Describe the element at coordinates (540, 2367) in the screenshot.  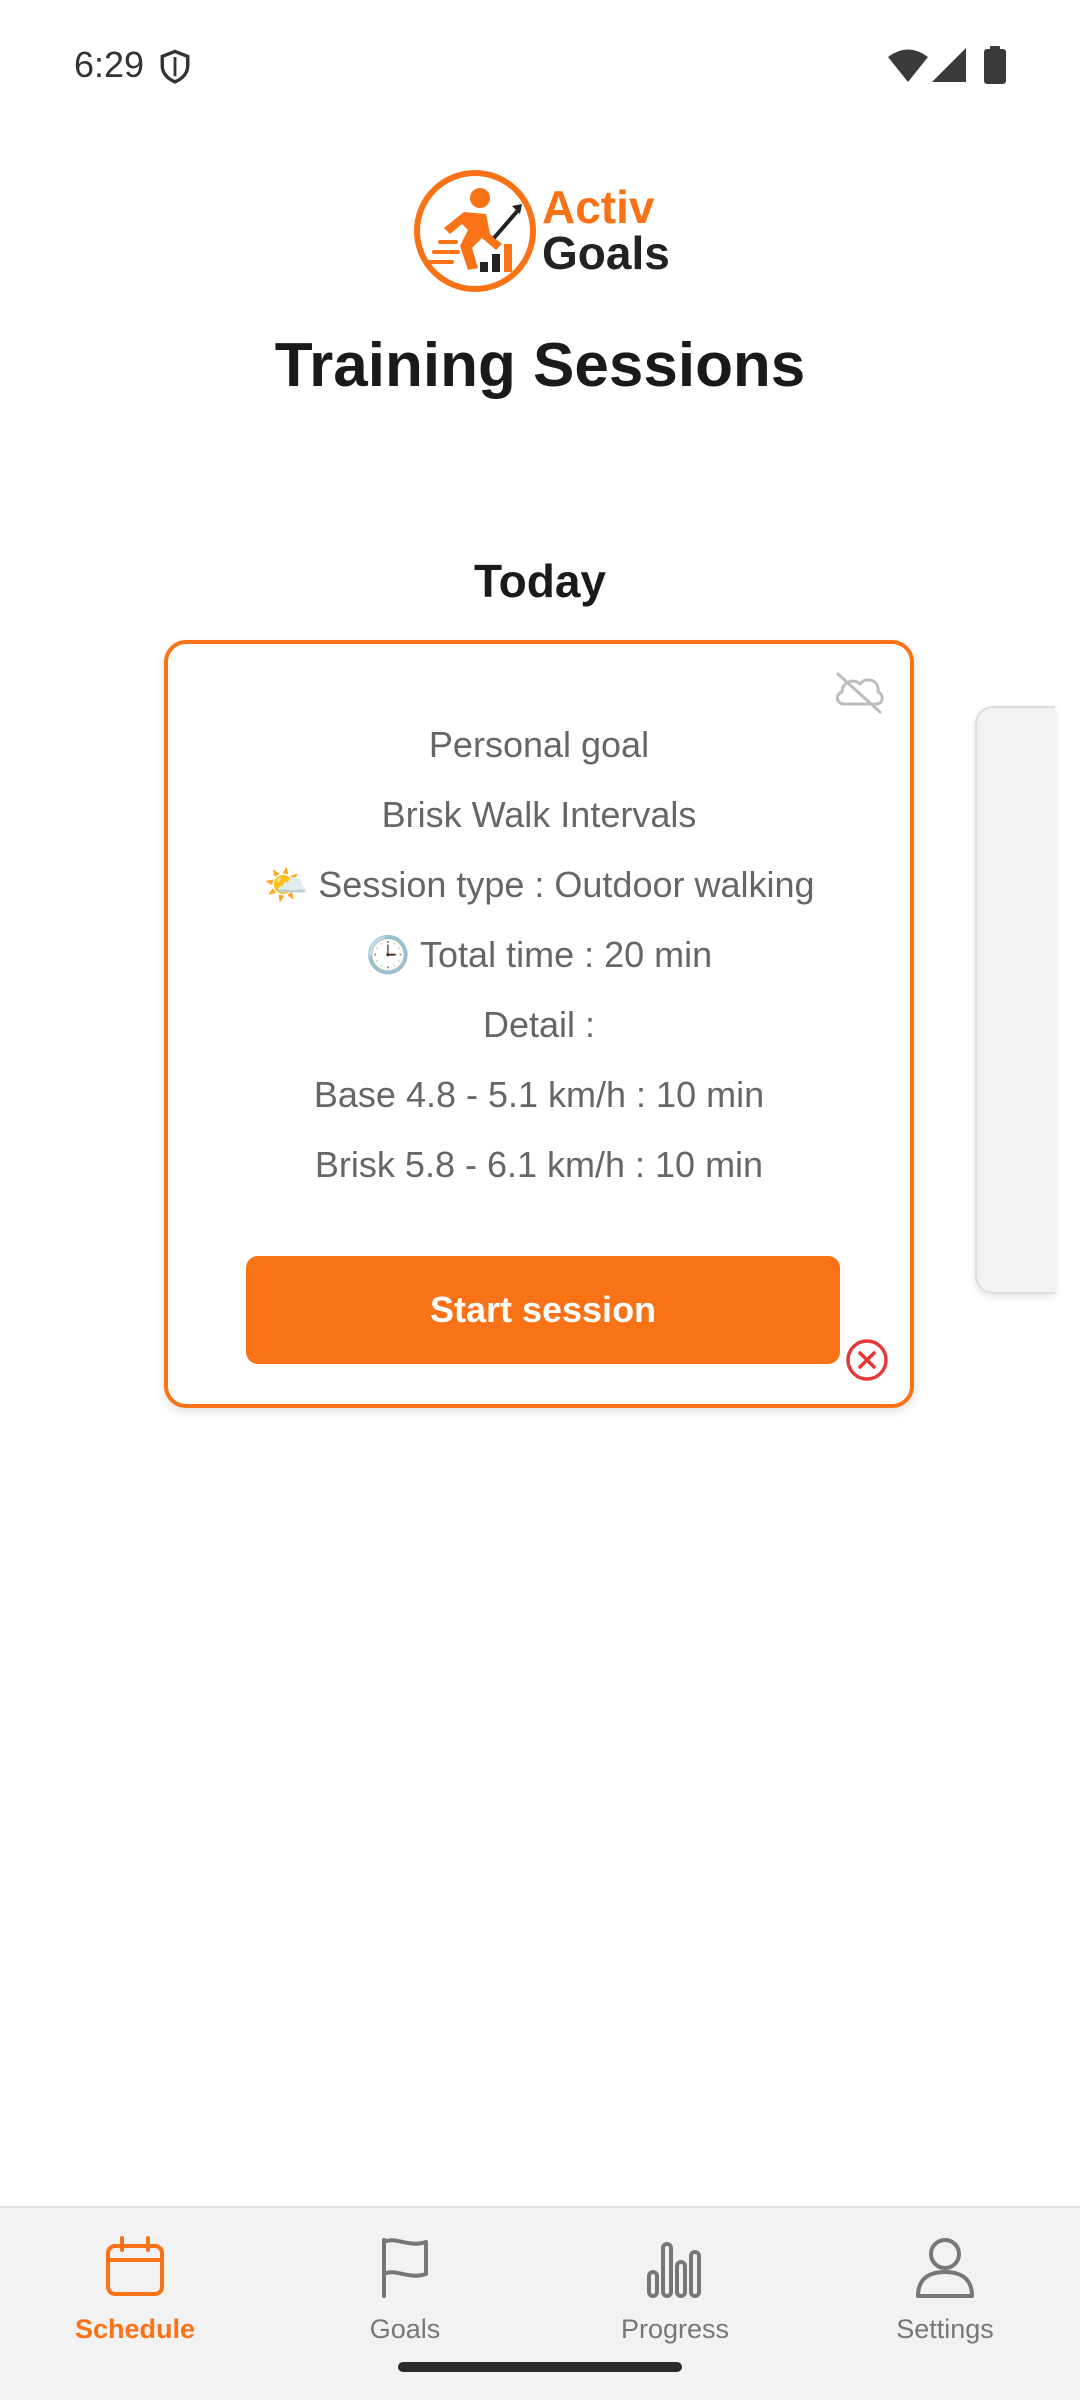
I see `home-indicator` at that location.